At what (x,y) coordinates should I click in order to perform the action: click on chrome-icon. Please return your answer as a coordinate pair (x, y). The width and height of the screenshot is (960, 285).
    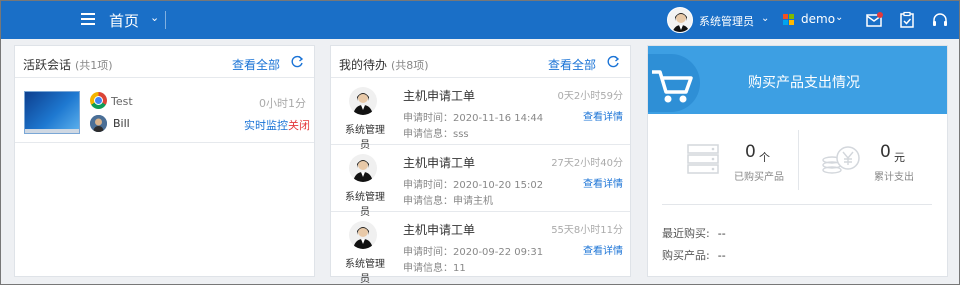
    Looking at the image, I should click on (98, 100).